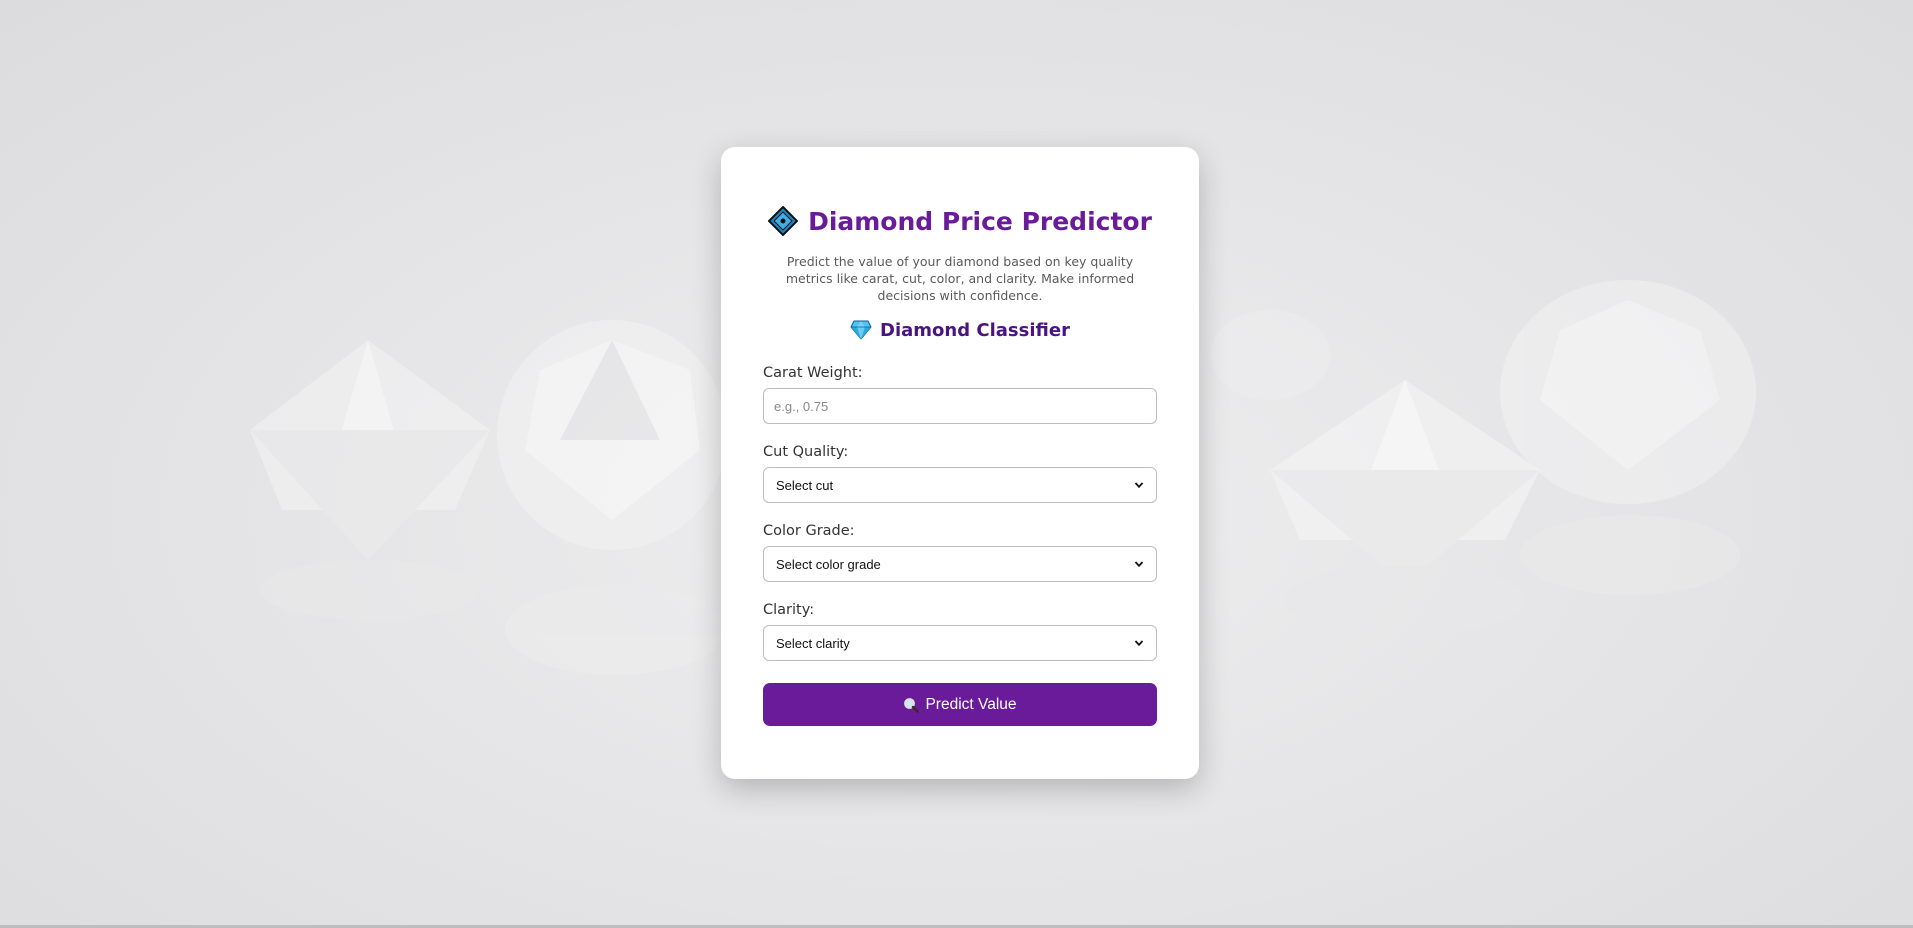 This screenshot has width=1913, height=928. I want to click on carat-input, so click(960, 406).